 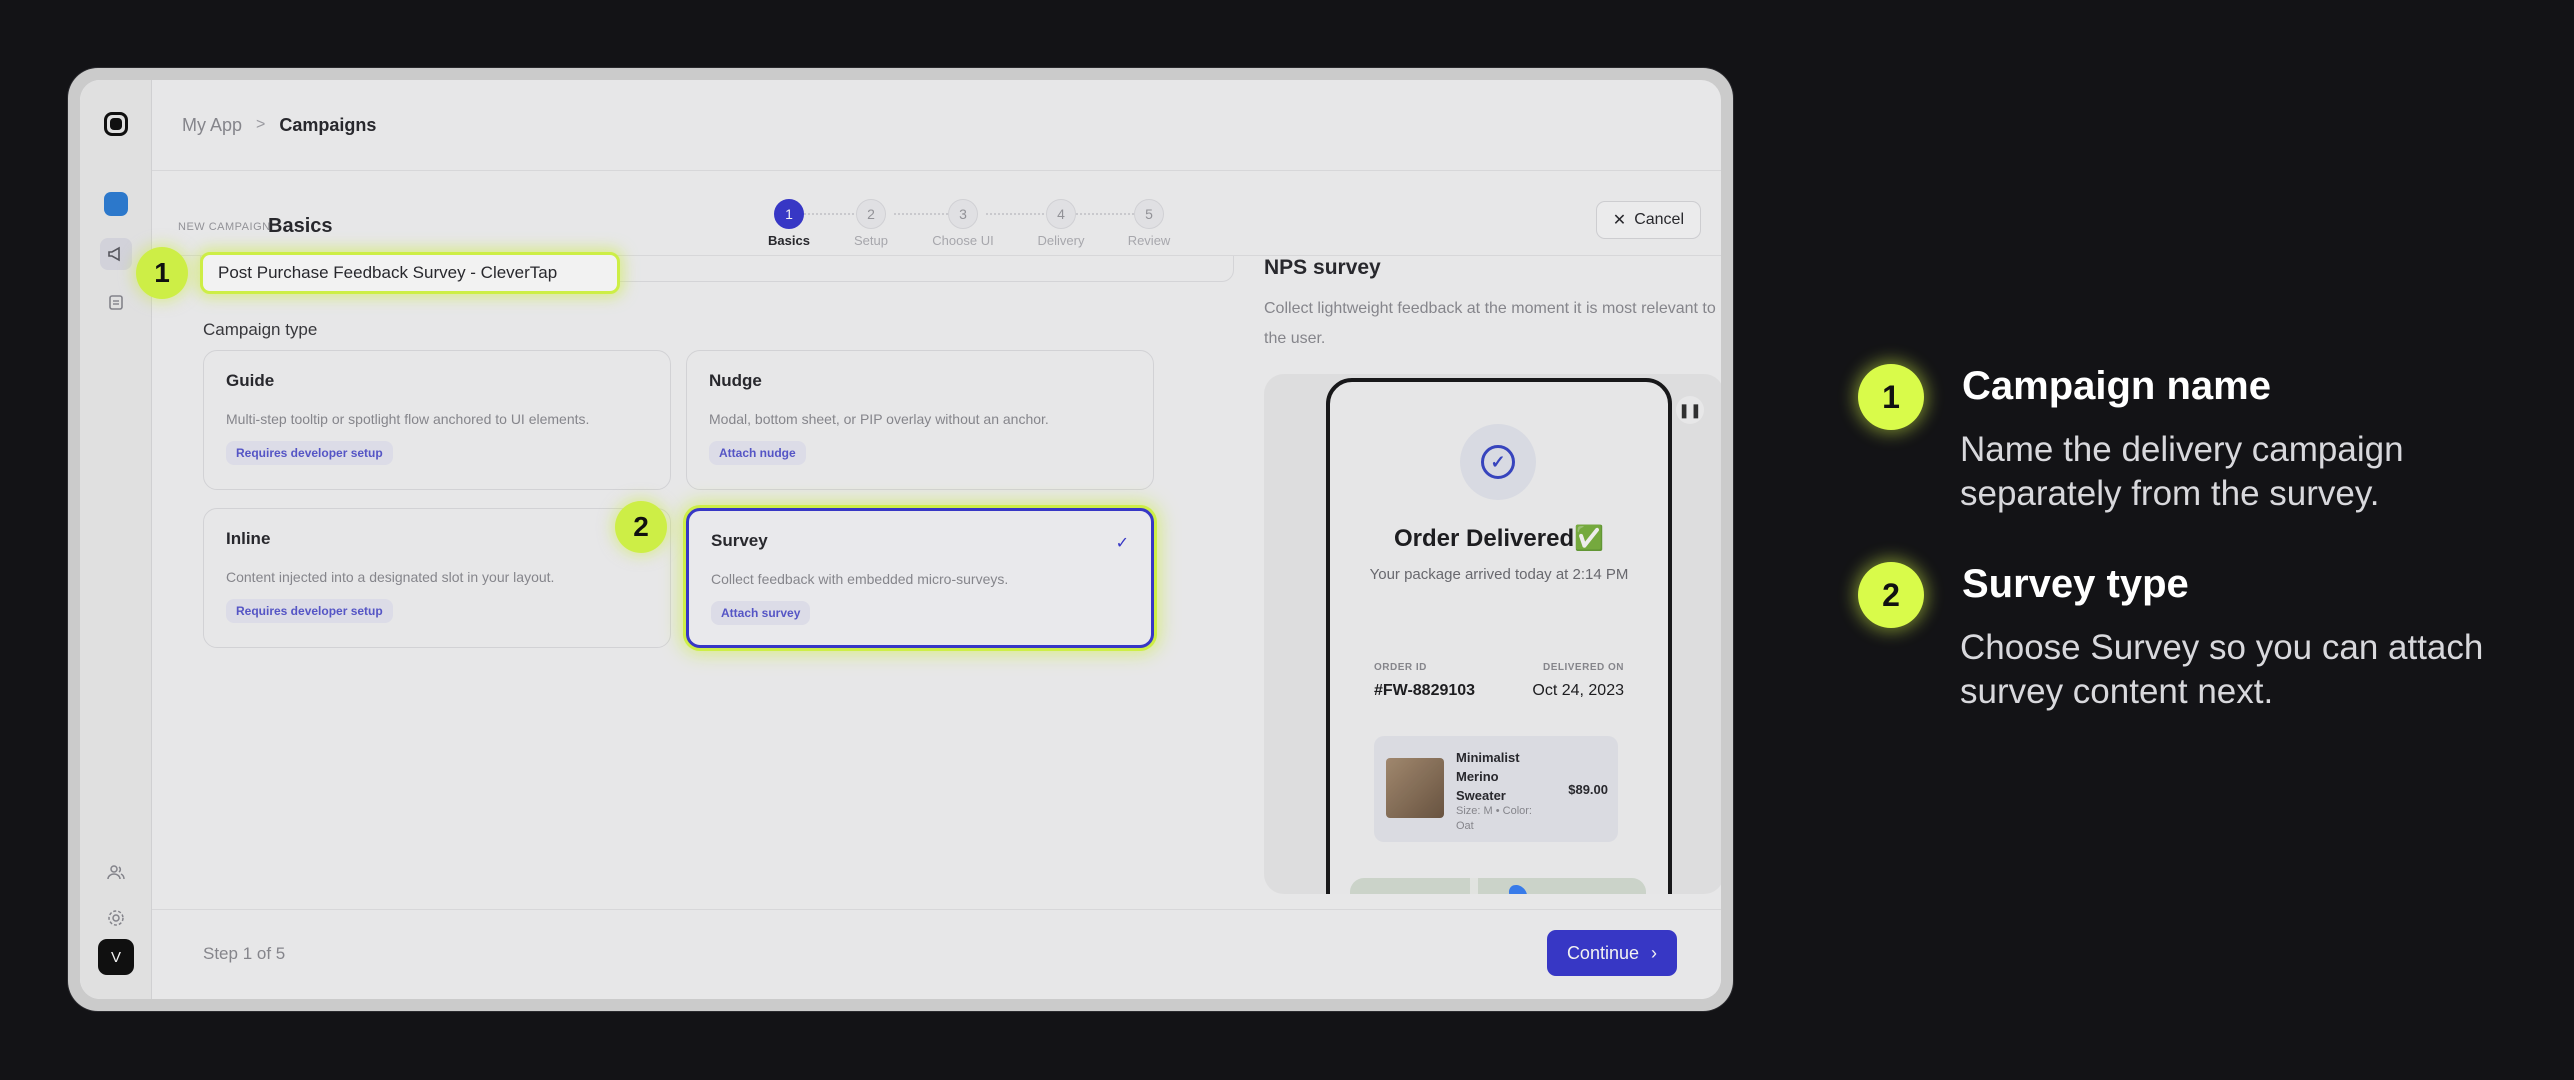 I want to click on step-number: 1, so click(x=789, y=214).